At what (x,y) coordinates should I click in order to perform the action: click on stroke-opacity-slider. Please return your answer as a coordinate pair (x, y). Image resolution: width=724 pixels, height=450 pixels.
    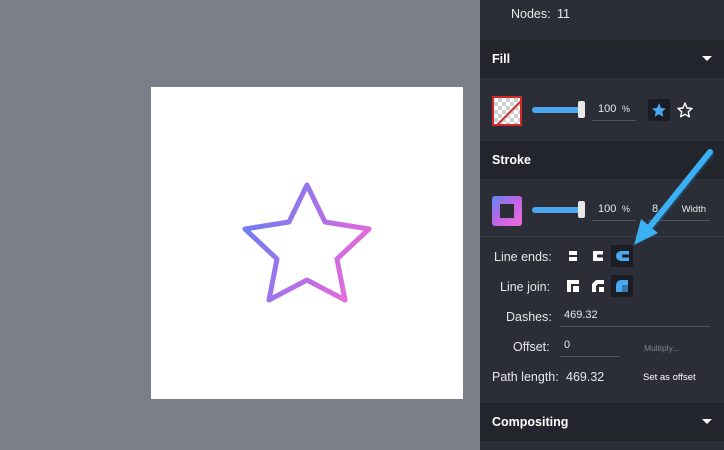
    Looking at the image, I should click on (558, 210).